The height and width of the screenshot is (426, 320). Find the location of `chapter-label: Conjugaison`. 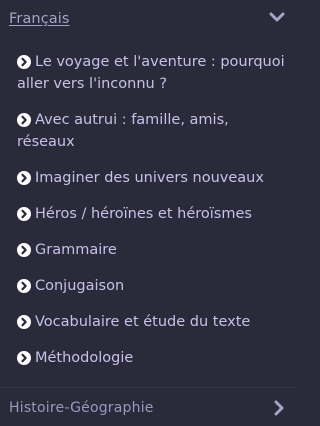

chapter-label: Conjugaison is located at coordinates (152, 286).